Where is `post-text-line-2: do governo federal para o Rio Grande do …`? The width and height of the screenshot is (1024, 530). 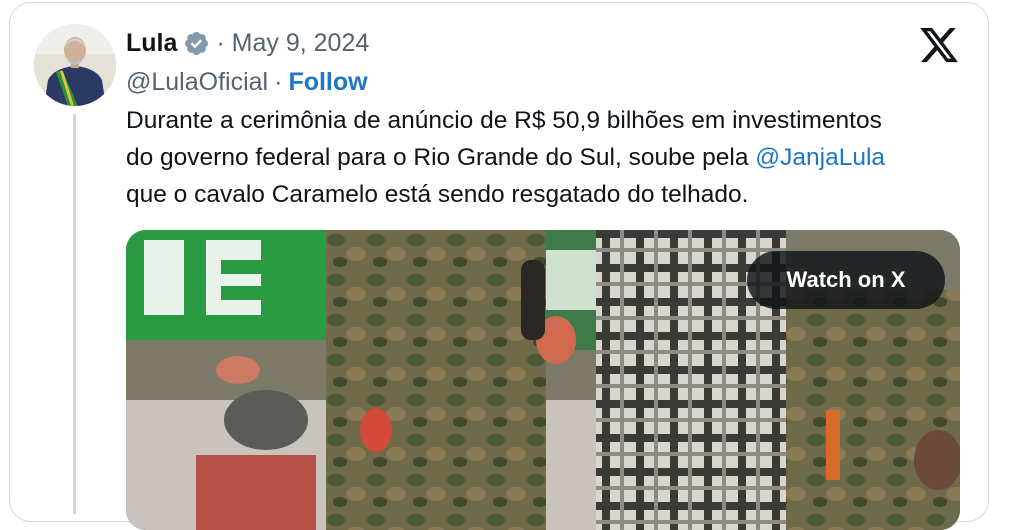 post-text-line-2: do governo federal para o Rio Grande do … is located at coordinates (546, 157).